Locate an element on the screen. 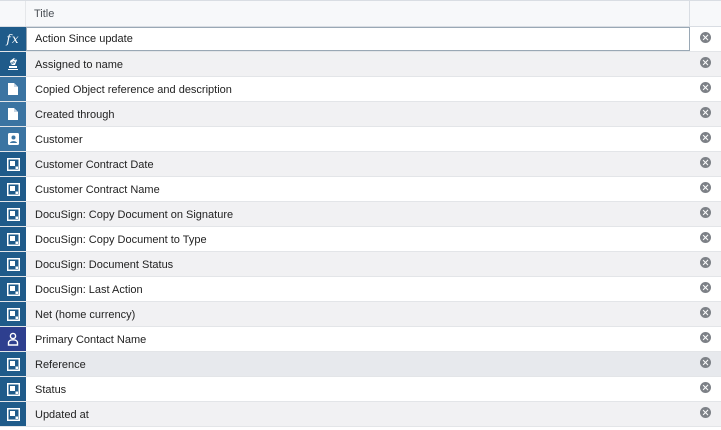 This screenshot has height=430, width=721. row-title: Status is located at coordinates (51, 390).